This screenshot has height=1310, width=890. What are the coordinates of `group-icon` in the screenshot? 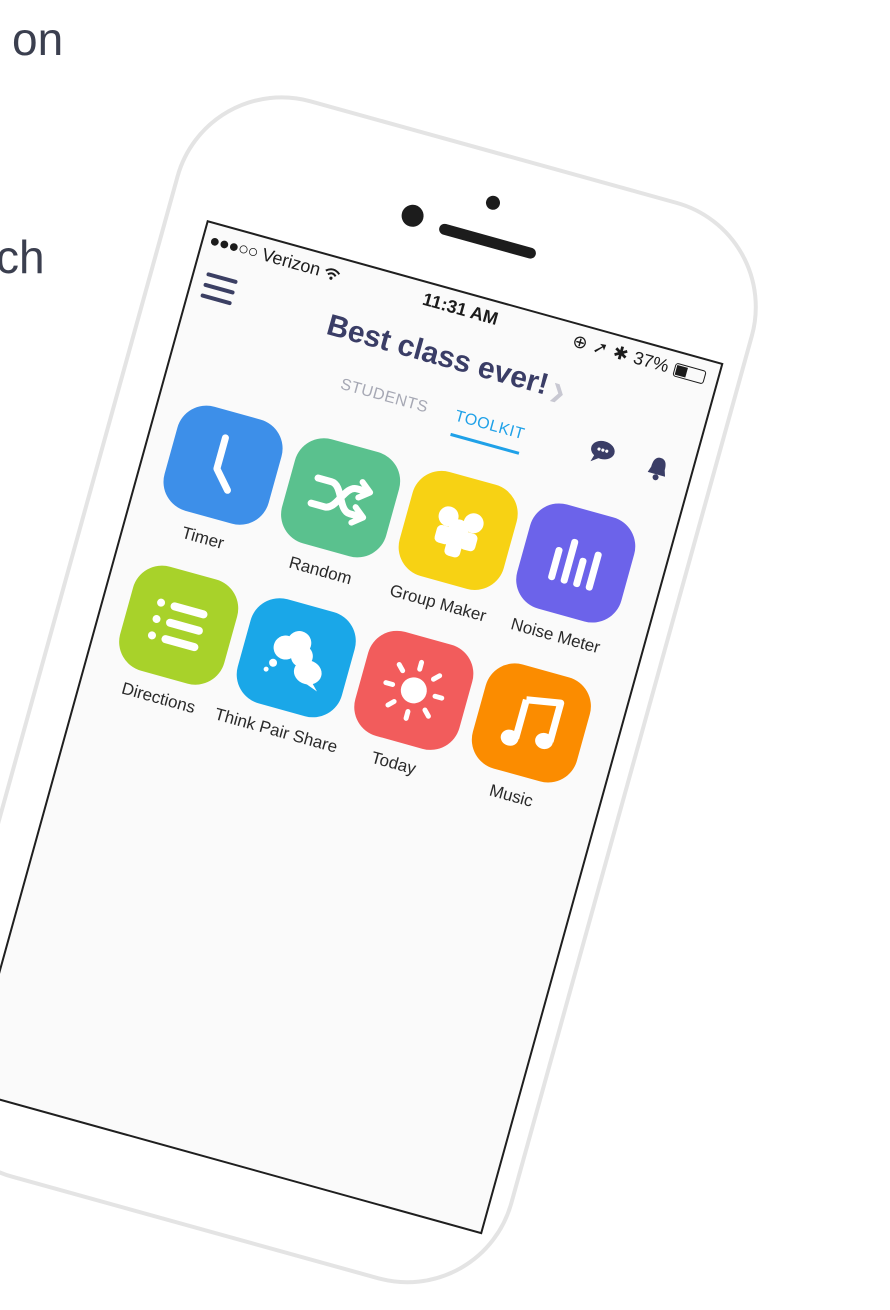 It's located at (459, 532).